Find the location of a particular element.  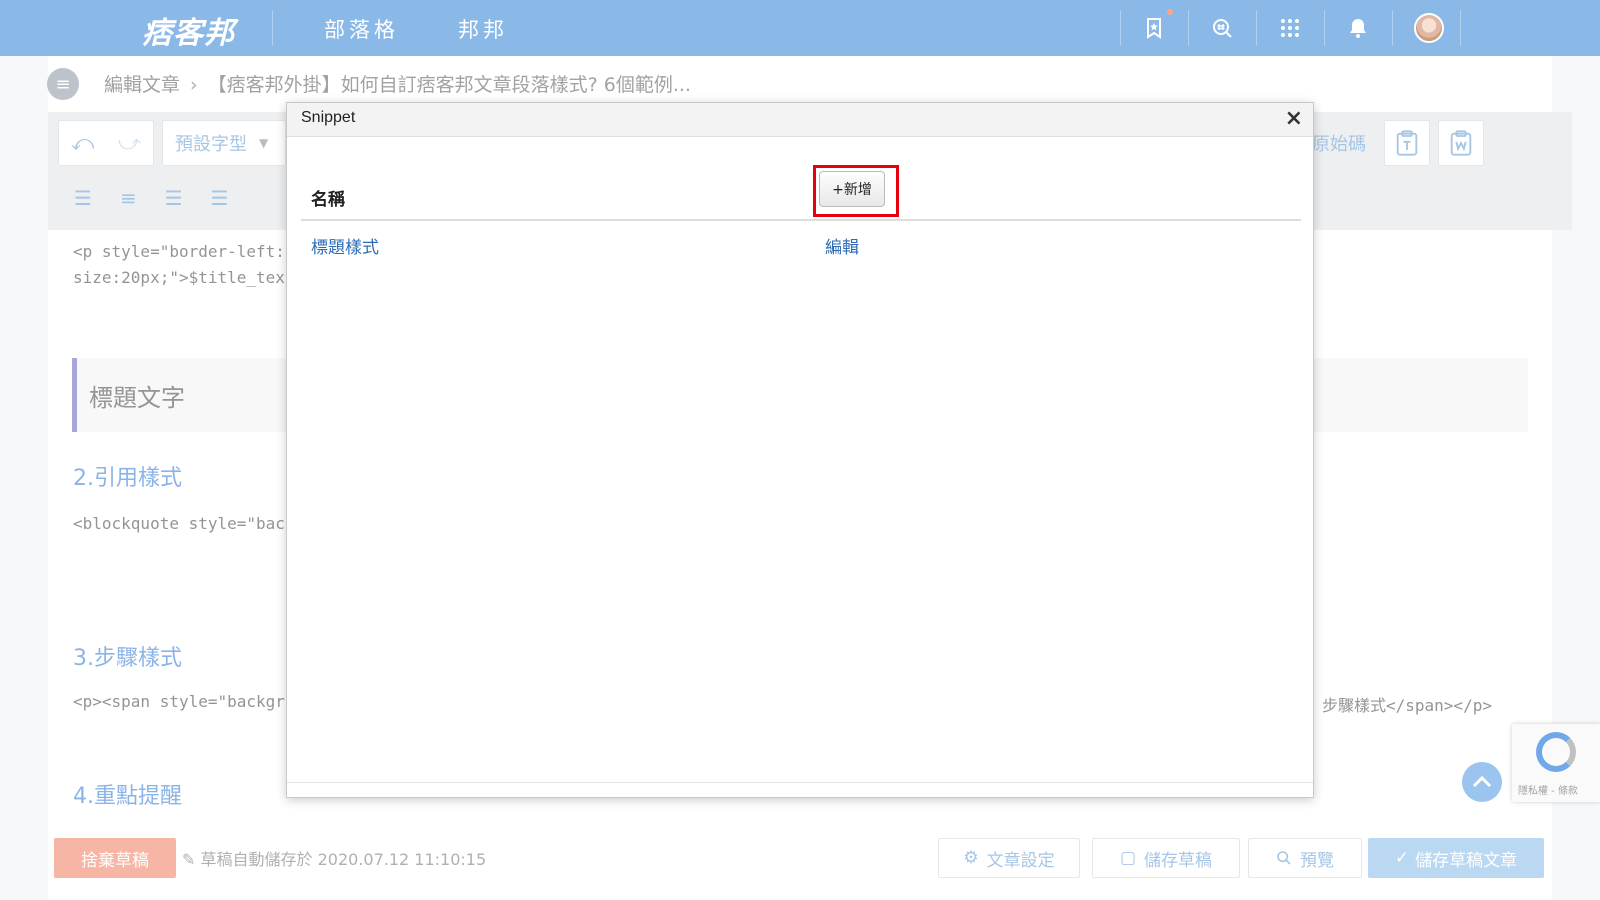

column-header-name: 名稱 is located at coordinates (328, 200).